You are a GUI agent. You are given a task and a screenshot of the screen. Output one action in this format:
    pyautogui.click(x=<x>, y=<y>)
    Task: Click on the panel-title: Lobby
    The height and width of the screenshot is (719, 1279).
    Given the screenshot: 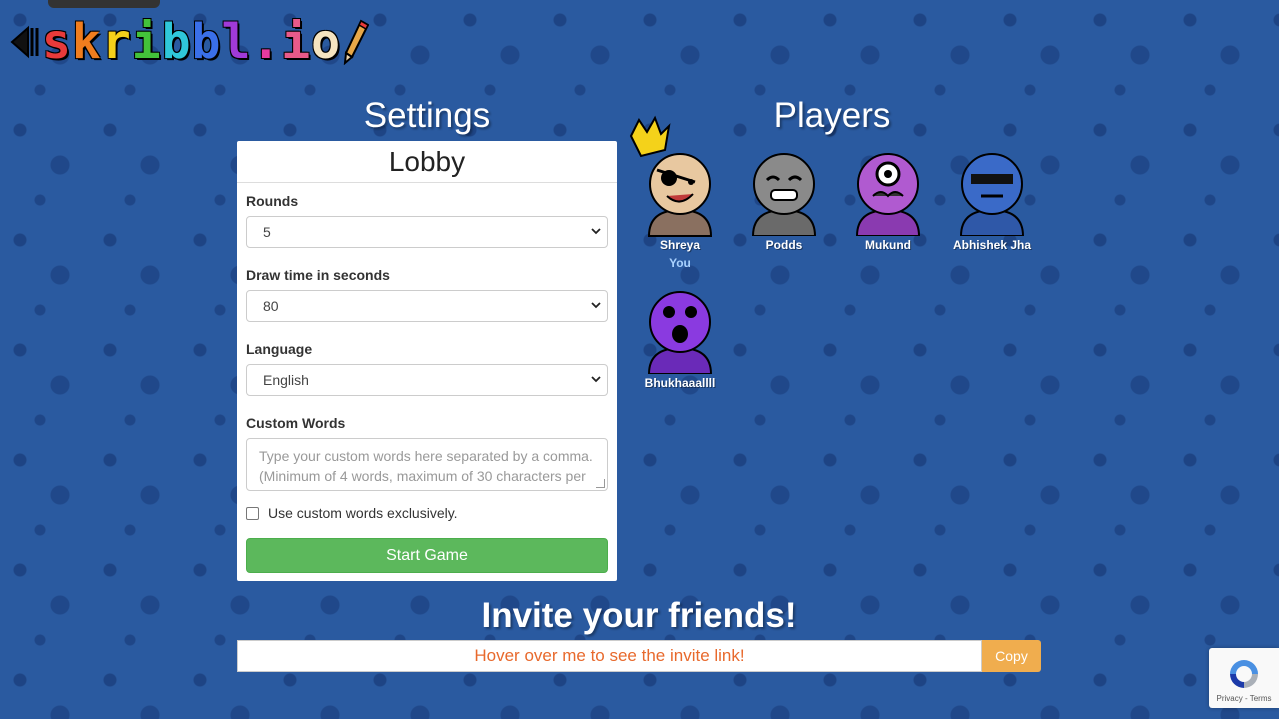 What is the action you would take?
    pyautogui.click(x=427, y=162)
    